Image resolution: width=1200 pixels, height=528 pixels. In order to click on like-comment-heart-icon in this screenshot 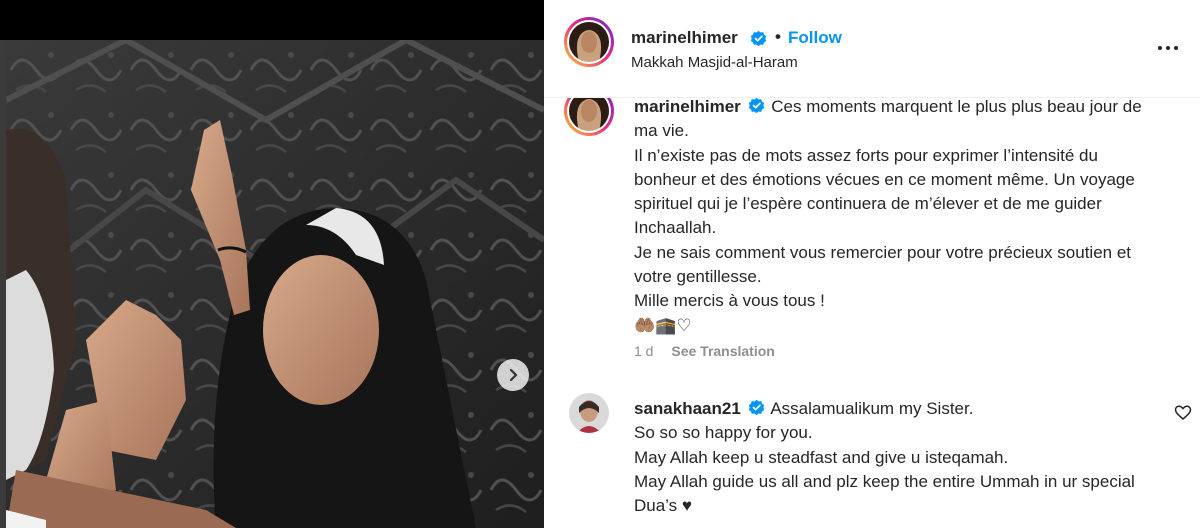, I will do `click(1183, 413)`.